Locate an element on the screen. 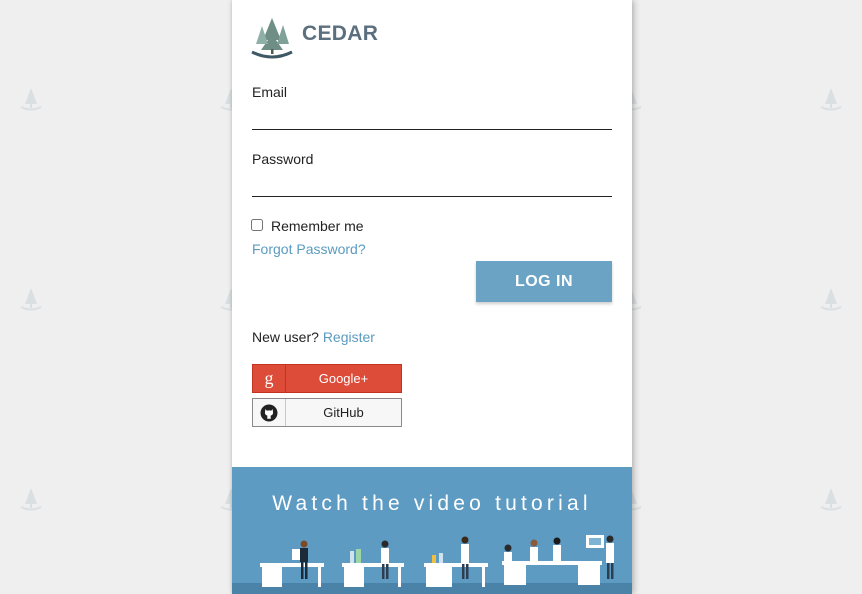 The width and height of the screenshot is (862, 594). new-user-prompt: New user? is located at coordinates (285, 337).